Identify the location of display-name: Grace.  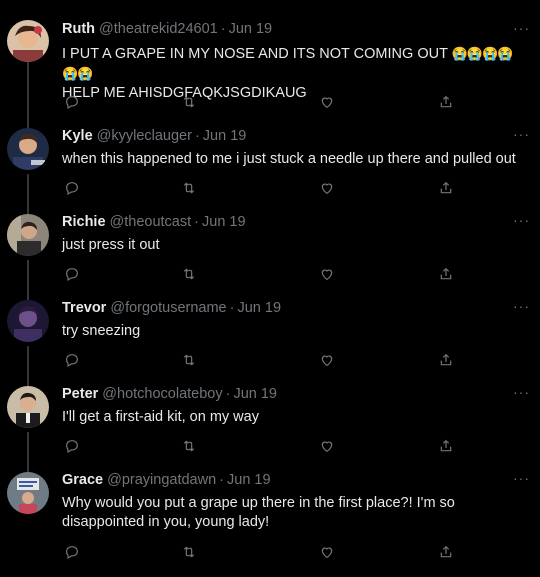
(82, 480).